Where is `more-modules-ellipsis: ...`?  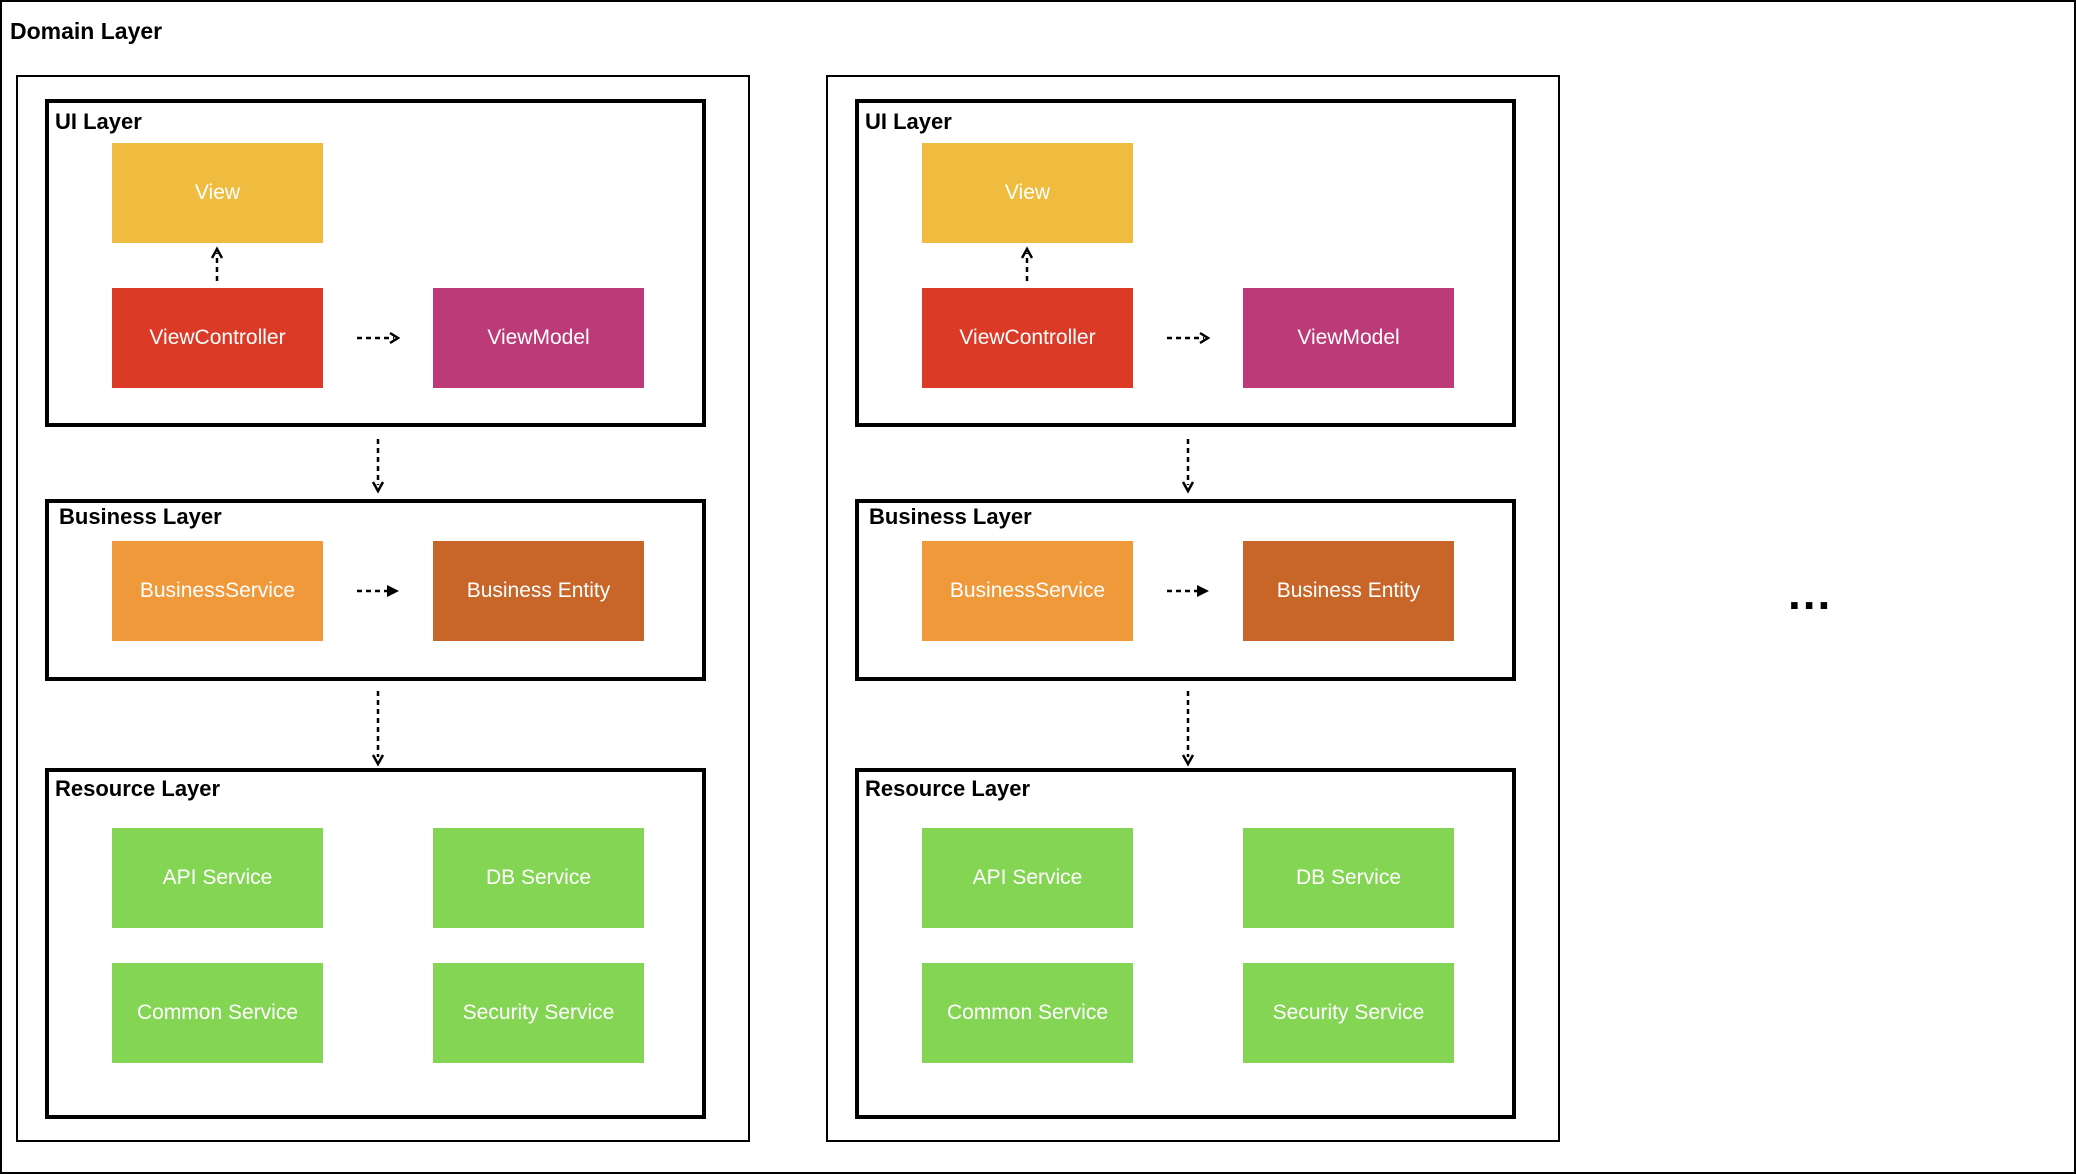
more-modules-ellipsis: ... is located at coordinates (1810, 593).